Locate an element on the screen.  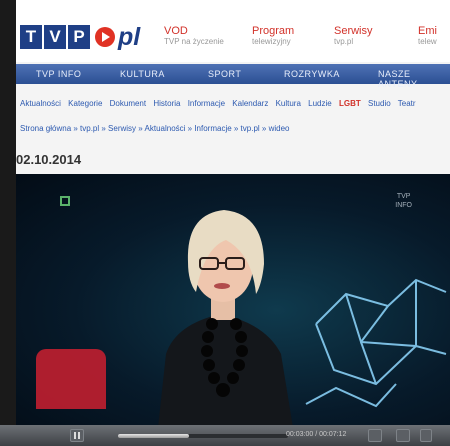
category-link: Aktualności is located at coordinates (40, 103).